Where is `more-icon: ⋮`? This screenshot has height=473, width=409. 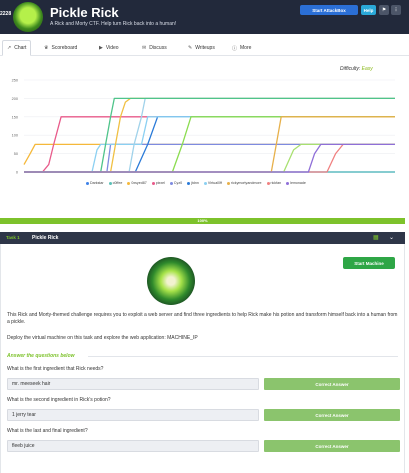
more-icon: ⋮ is located at coordinates (396, 9).